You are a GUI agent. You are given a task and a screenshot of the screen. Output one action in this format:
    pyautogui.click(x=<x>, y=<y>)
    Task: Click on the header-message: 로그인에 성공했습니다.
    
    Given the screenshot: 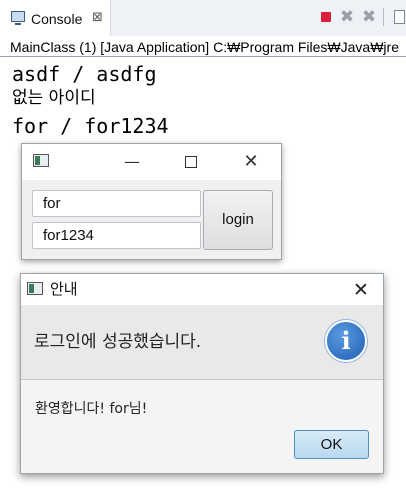 What is the action you would take?
    pyautogui.click(x=118, y=342)
    